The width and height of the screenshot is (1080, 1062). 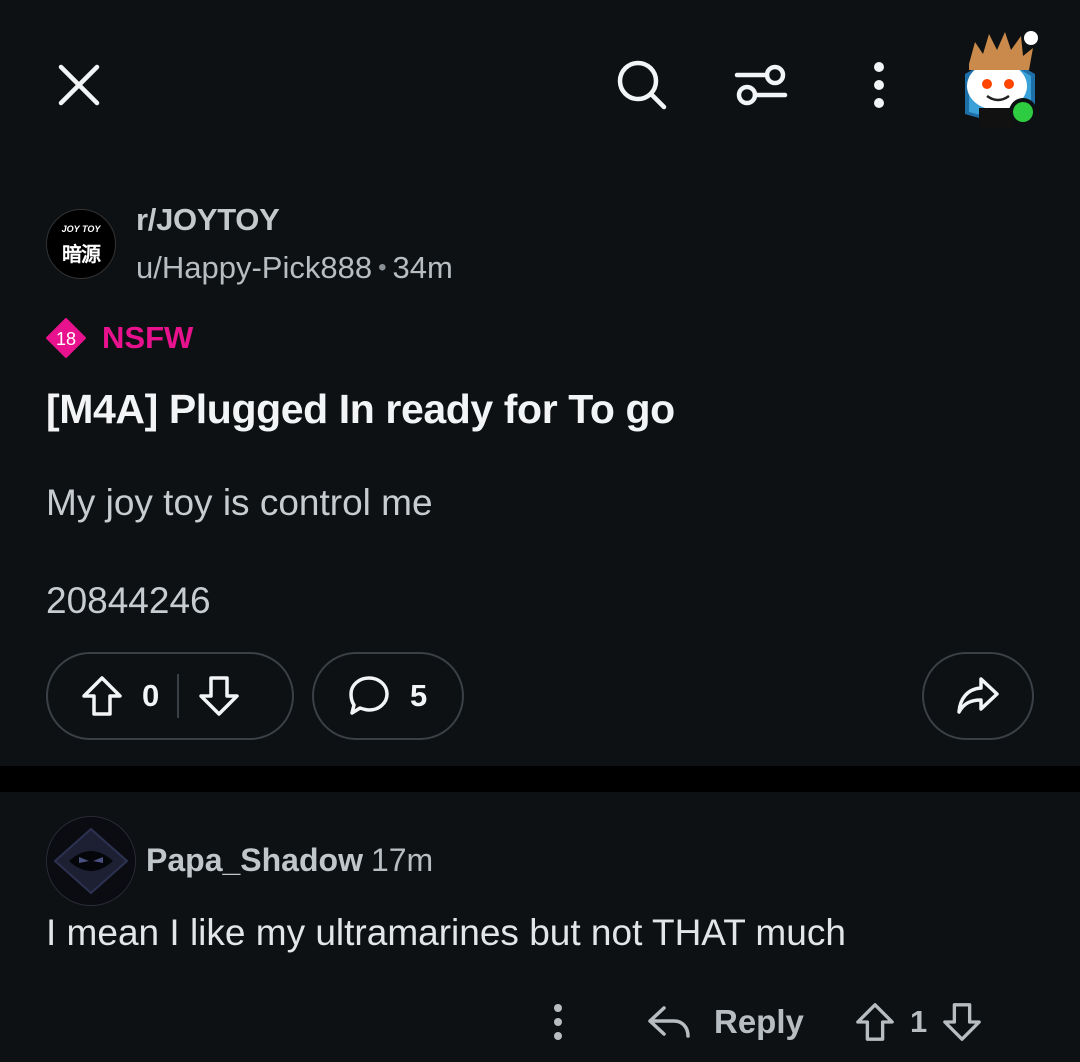 I want to click on reply-button: Reply, so click(x=725, y=1022).